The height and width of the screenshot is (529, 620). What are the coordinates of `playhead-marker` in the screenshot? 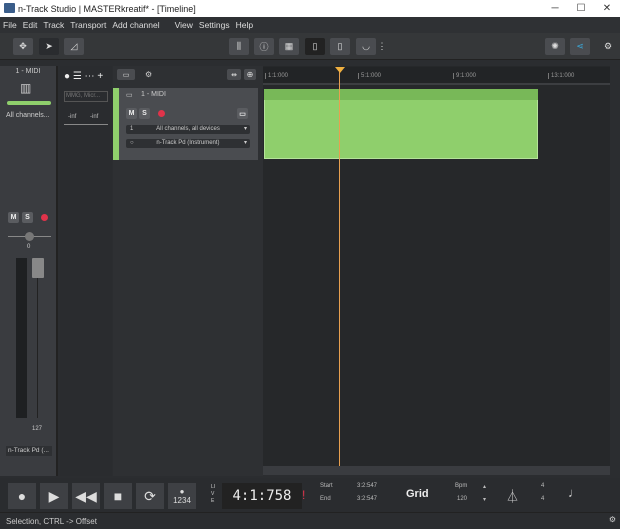 It's located at (340, 70).